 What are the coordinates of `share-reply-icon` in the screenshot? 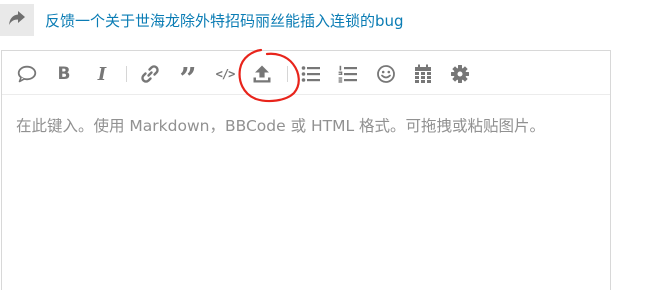 It's located at (17, 20).